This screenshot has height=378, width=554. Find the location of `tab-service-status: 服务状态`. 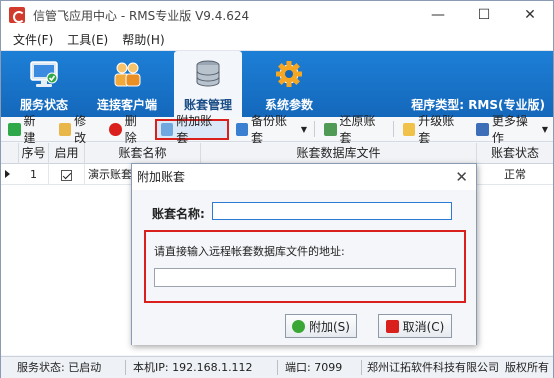

tab-service-status: 服务状态 is located at coordinates (44, 84).